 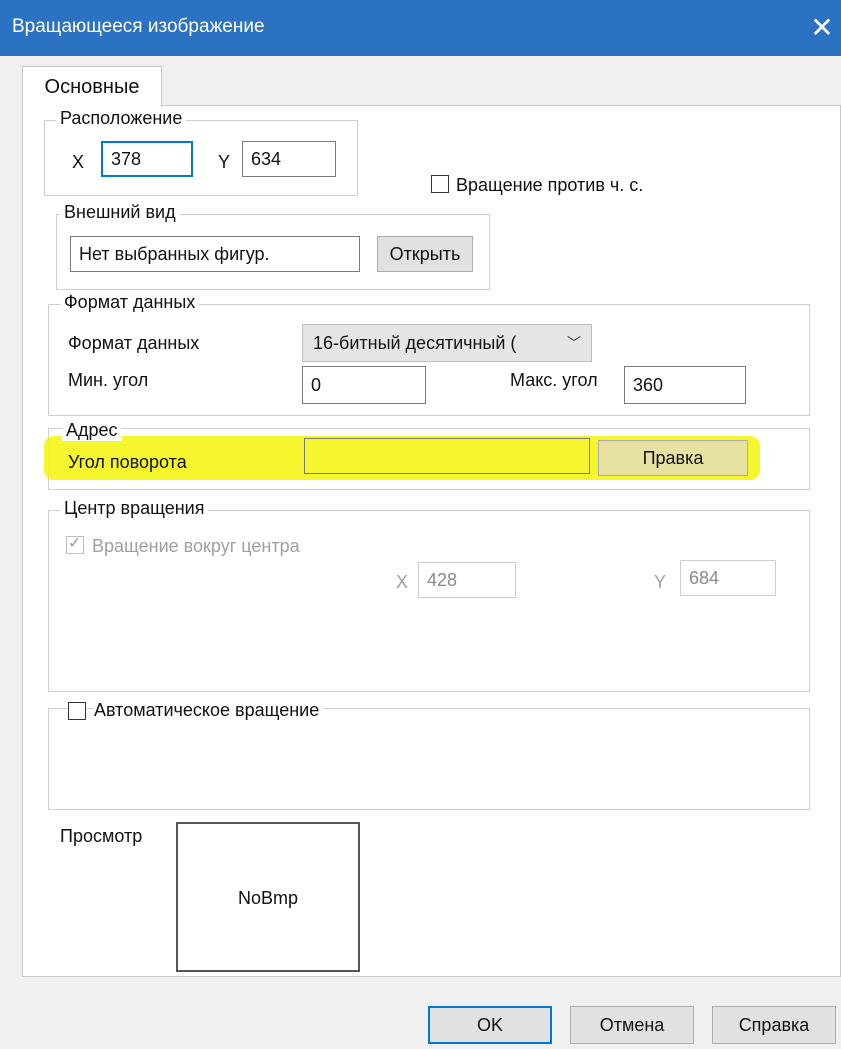 What do you see at coordinates (130, 302) in the screenshot?
I see `data-format-legend: Формат данных` at bounding box center [130, 302].